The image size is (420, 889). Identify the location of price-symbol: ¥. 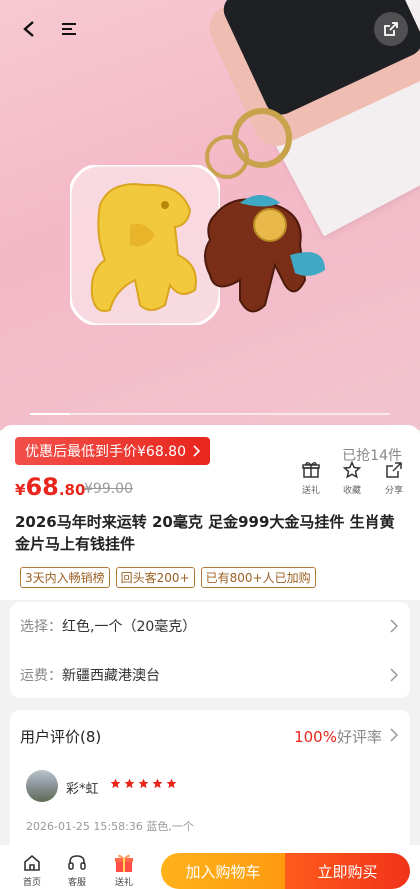
(20, 490).